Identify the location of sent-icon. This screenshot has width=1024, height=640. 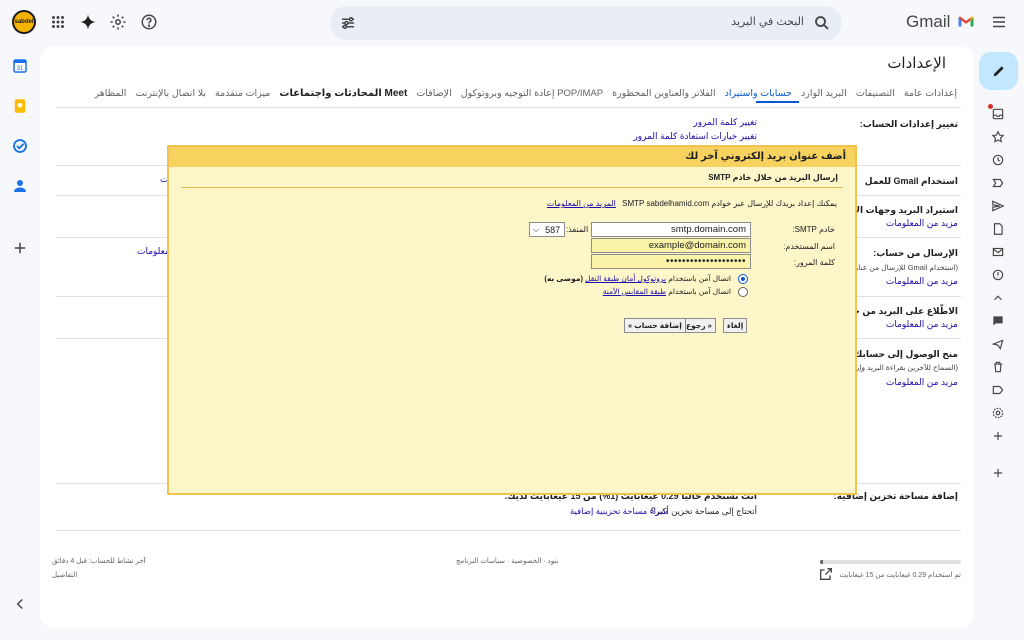
(998, 206).